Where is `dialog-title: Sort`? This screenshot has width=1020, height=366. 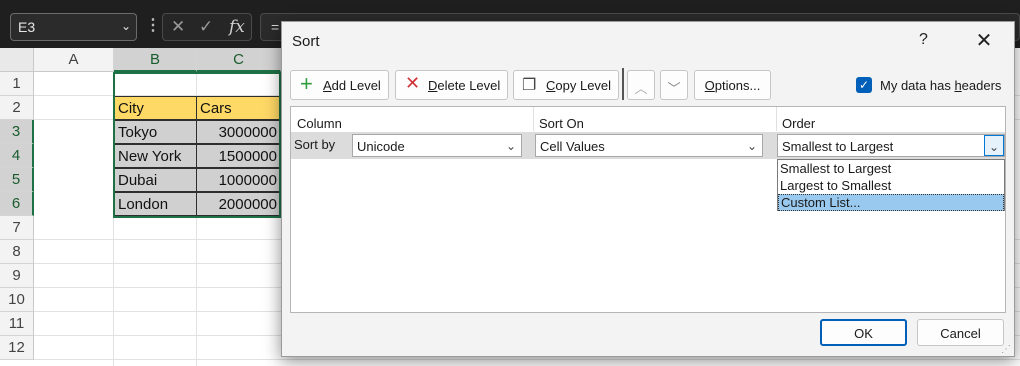
dialog-title: Sort is located at coordinates (306, 41).